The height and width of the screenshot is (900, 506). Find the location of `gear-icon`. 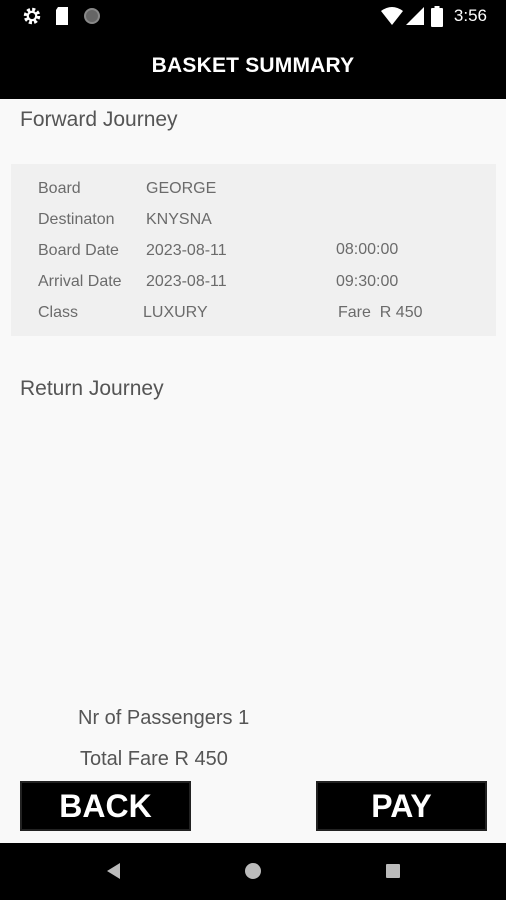

gear-icon is located at coordinates (32, 16).